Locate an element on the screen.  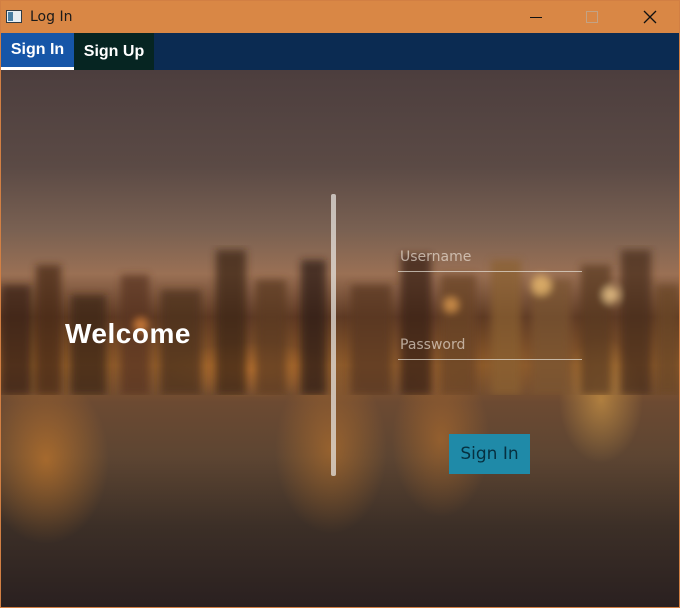
app-window-icon is located at coordinates (14, 16).